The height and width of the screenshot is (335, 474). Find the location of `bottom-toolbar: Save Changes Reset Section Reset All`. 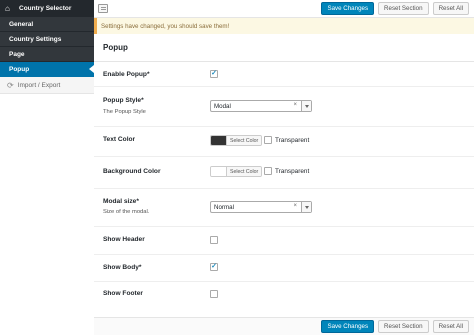

bottom-toolbar: Save Changes Reset Section Reset All is located at coordinates (284, 326).